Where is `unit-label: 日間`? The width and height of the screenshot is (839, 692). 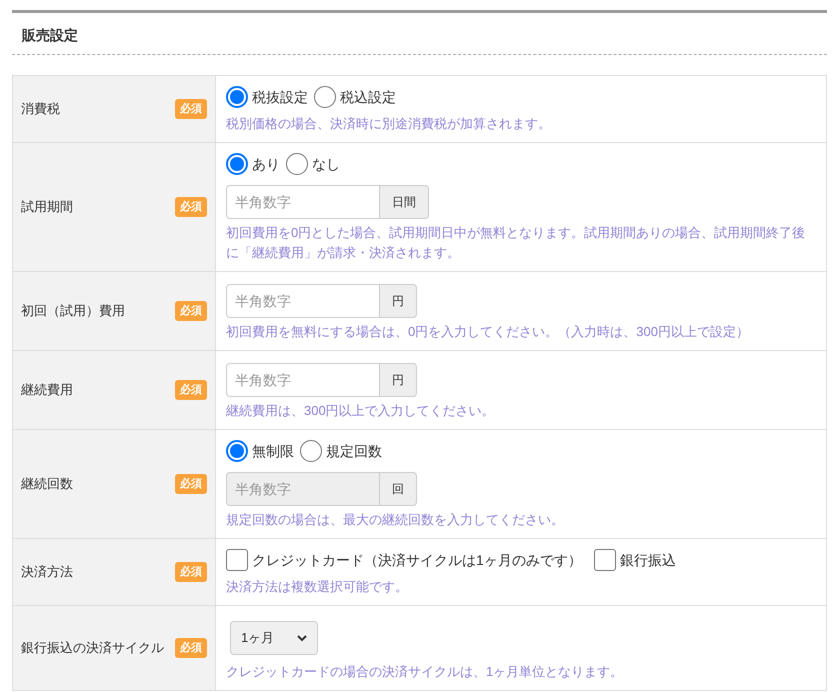 unit-label: 日間 is located at coordinates (404, 202).